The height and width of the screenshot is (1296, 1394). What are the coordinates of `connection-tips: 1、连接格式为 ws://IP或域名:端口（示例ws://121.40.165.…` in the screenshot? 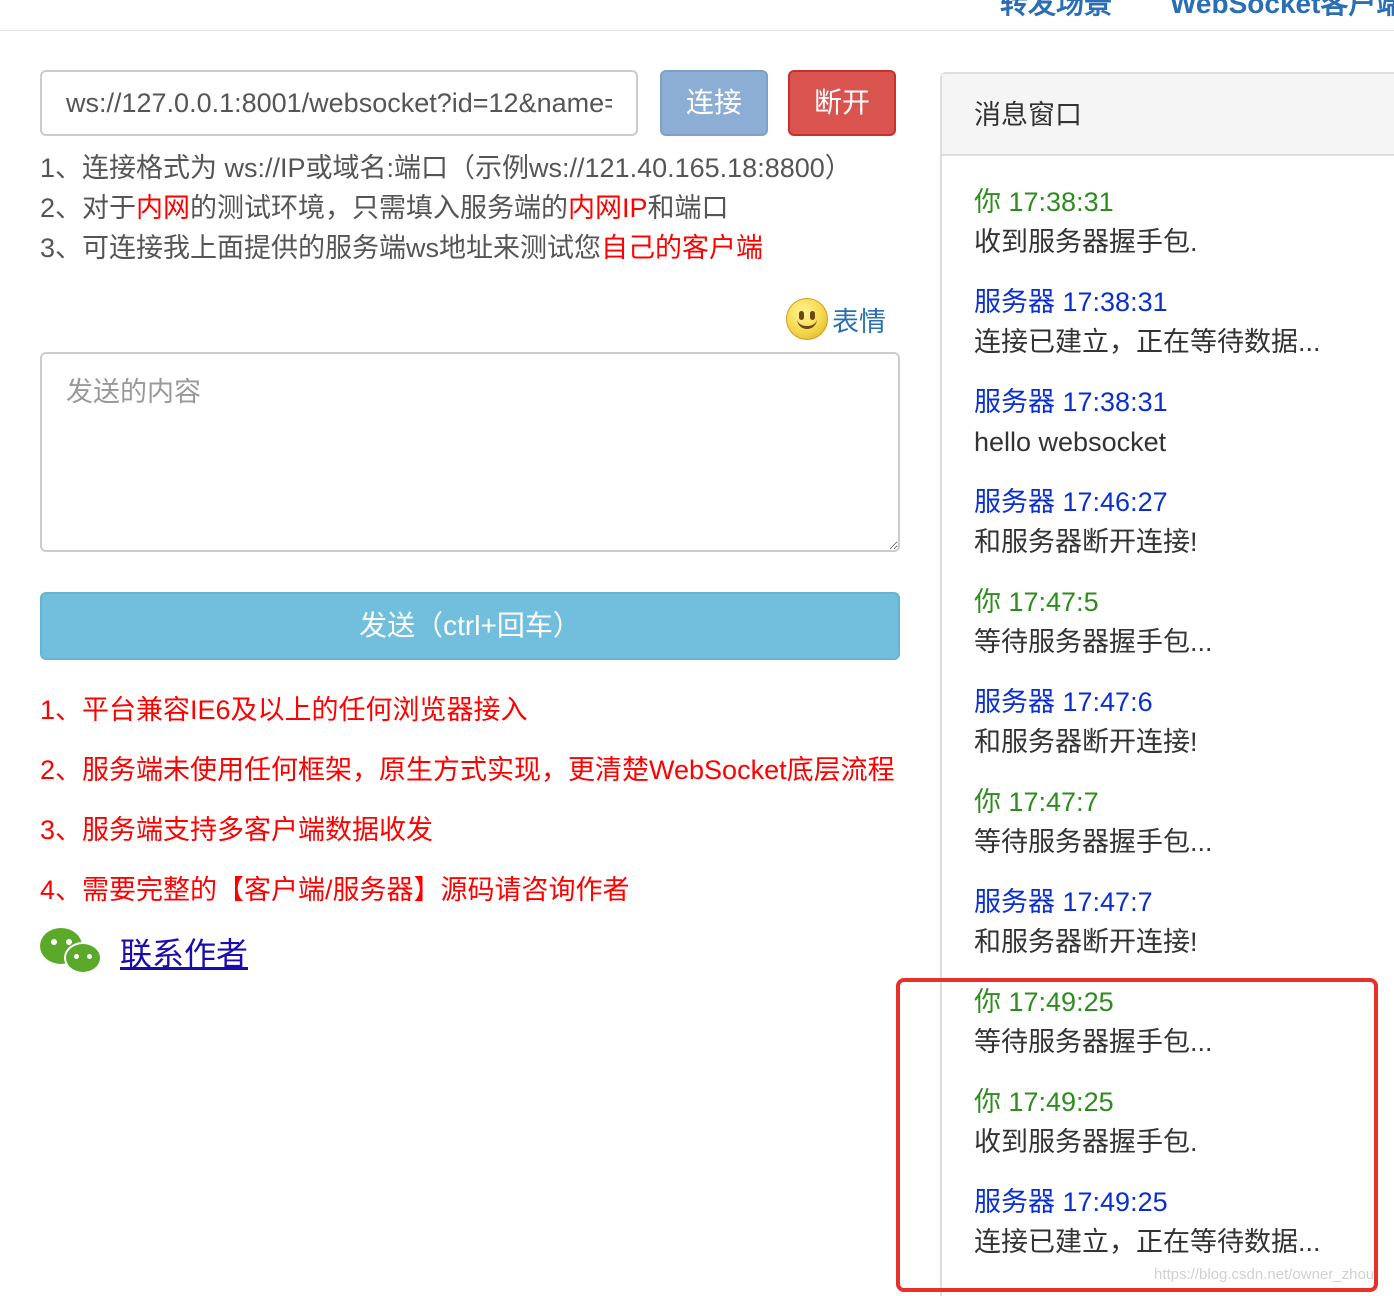 It's located at (446, 208).